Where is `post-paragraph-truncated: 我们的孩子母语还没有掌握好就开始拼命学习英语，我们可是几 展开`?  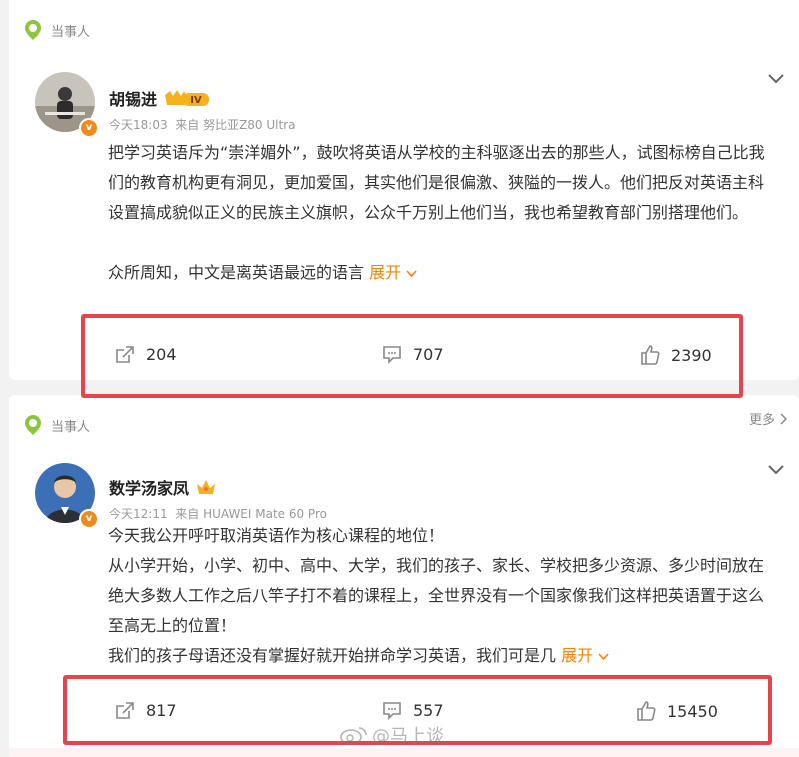 post-paragraph-truncated: 我们的孩子母语还没有掌握好就开始拼命学习英语，我们可是几 展开 is located at coordinates (443, 656).